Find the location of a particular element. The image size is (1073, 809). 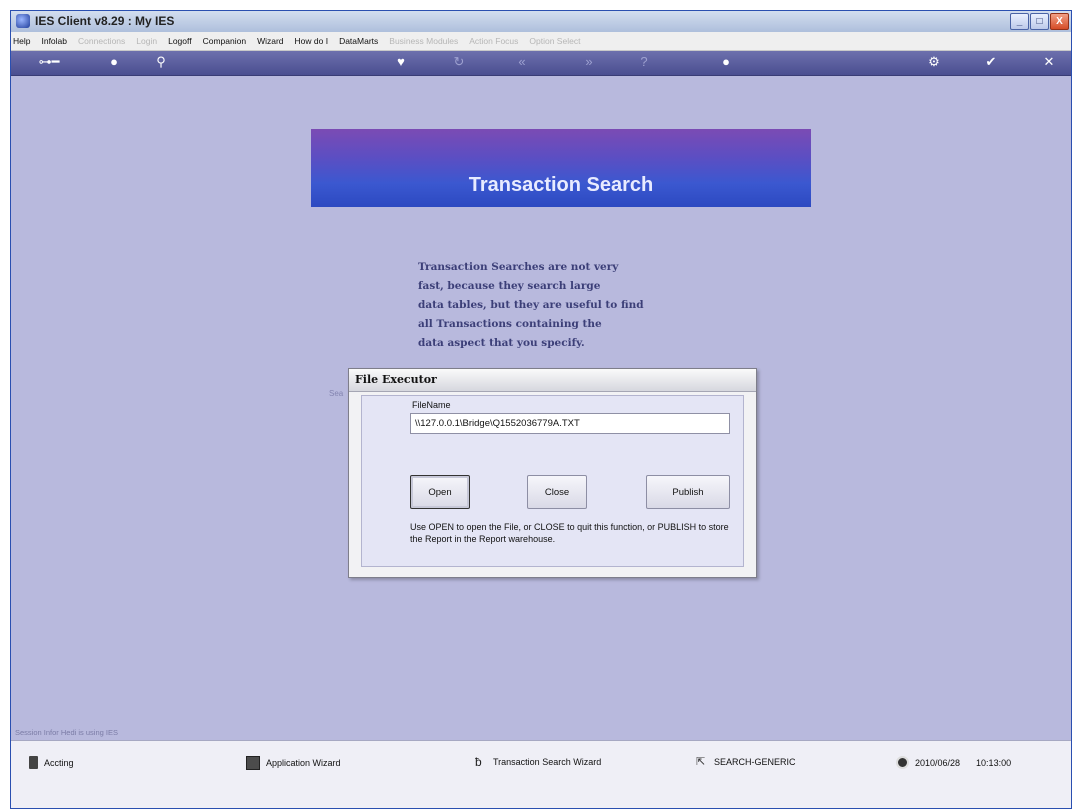

filename-label: FileName is located at coordinates (431, 405).